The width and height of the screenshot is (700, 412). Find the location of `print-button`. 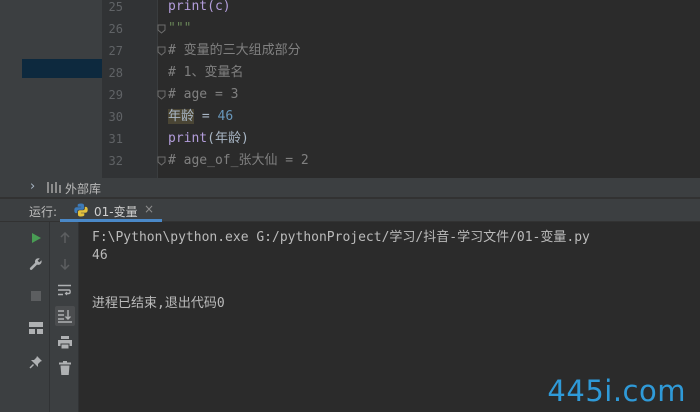

print-button is located at coordinates (65, 342).